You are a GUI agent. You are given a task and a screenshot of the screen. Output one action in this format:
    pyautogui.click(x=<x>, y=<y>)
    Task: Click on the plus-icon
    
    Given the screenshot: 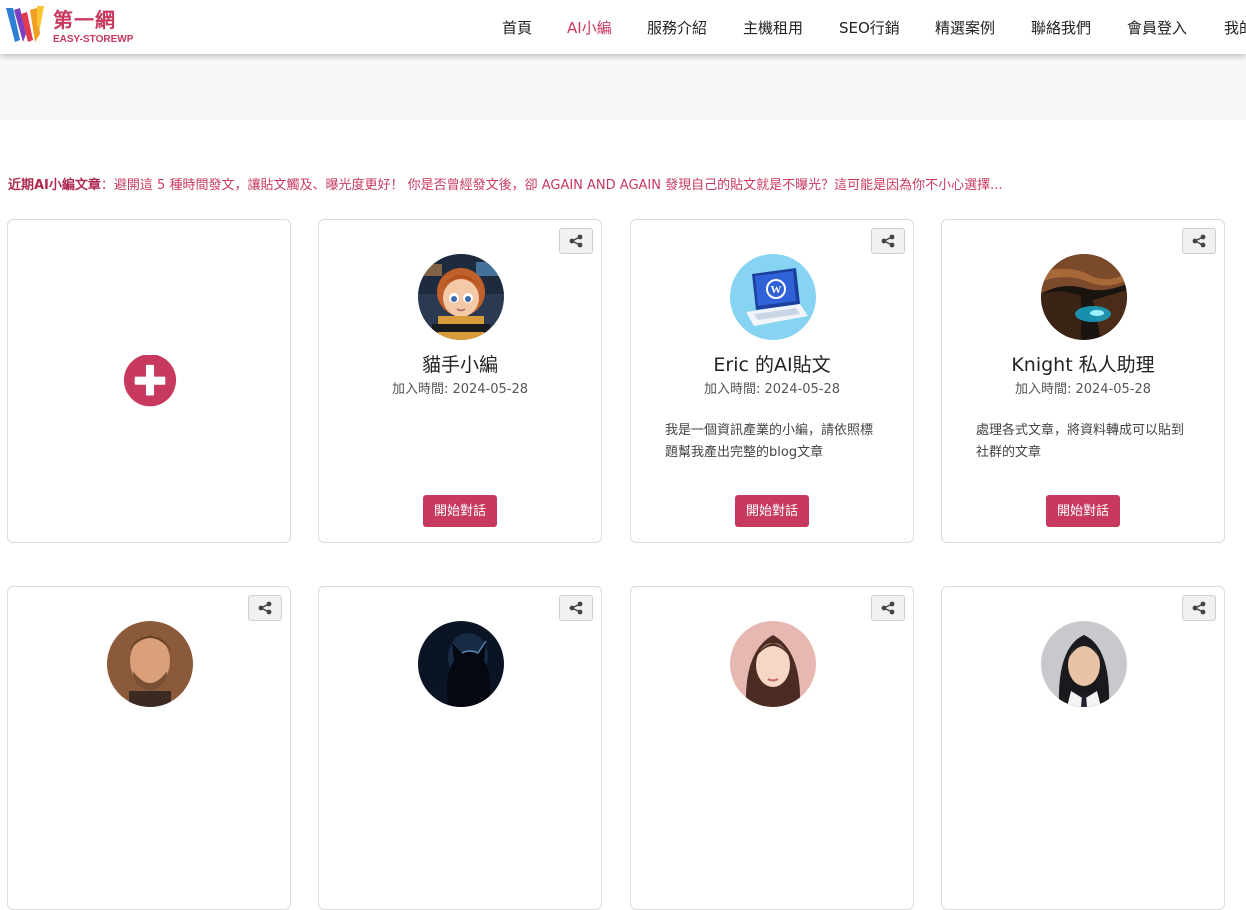 What is the action you would take?
    pyautogui.click(x=150, y=382)
    